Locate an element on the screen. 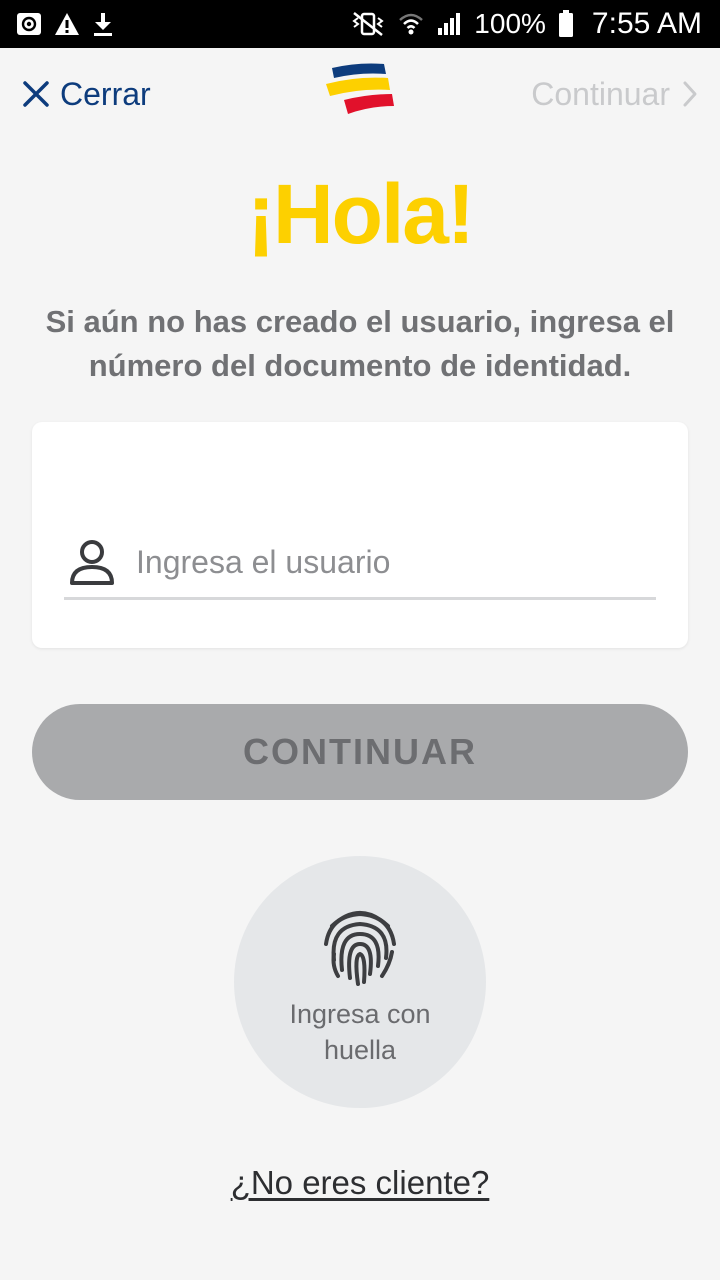  status-bar-left is located at coordinates (65, 24).